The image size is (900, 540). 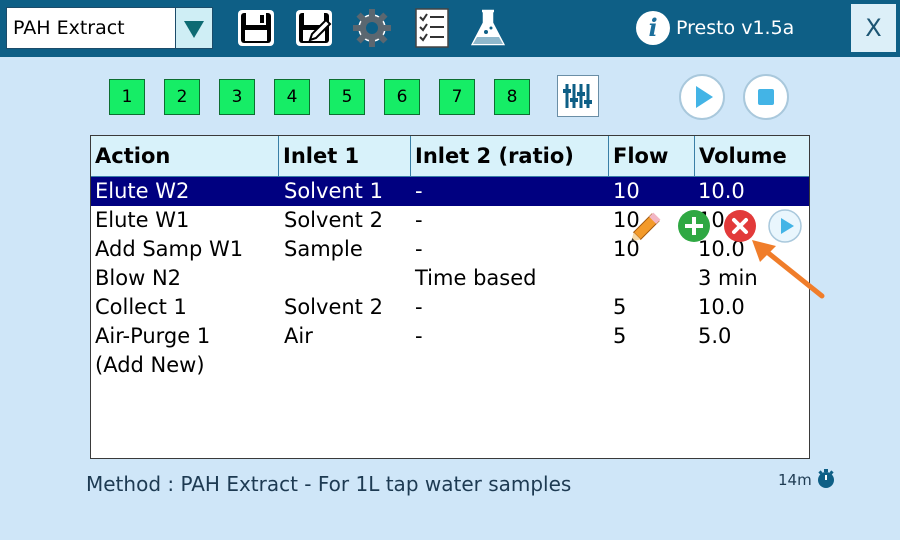 What do you see at coordinates (185, 156) in the screenshot?
I see `column-header-action: Action` at bounding box center [185, 156].